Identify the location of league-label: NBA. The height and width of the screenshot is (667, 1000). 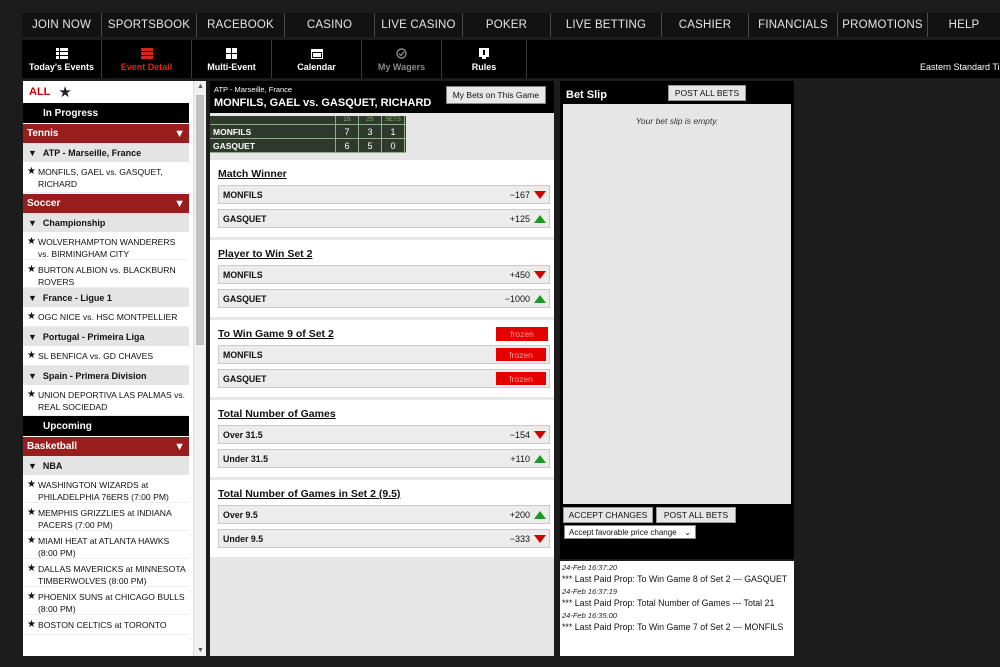
(52, 465).